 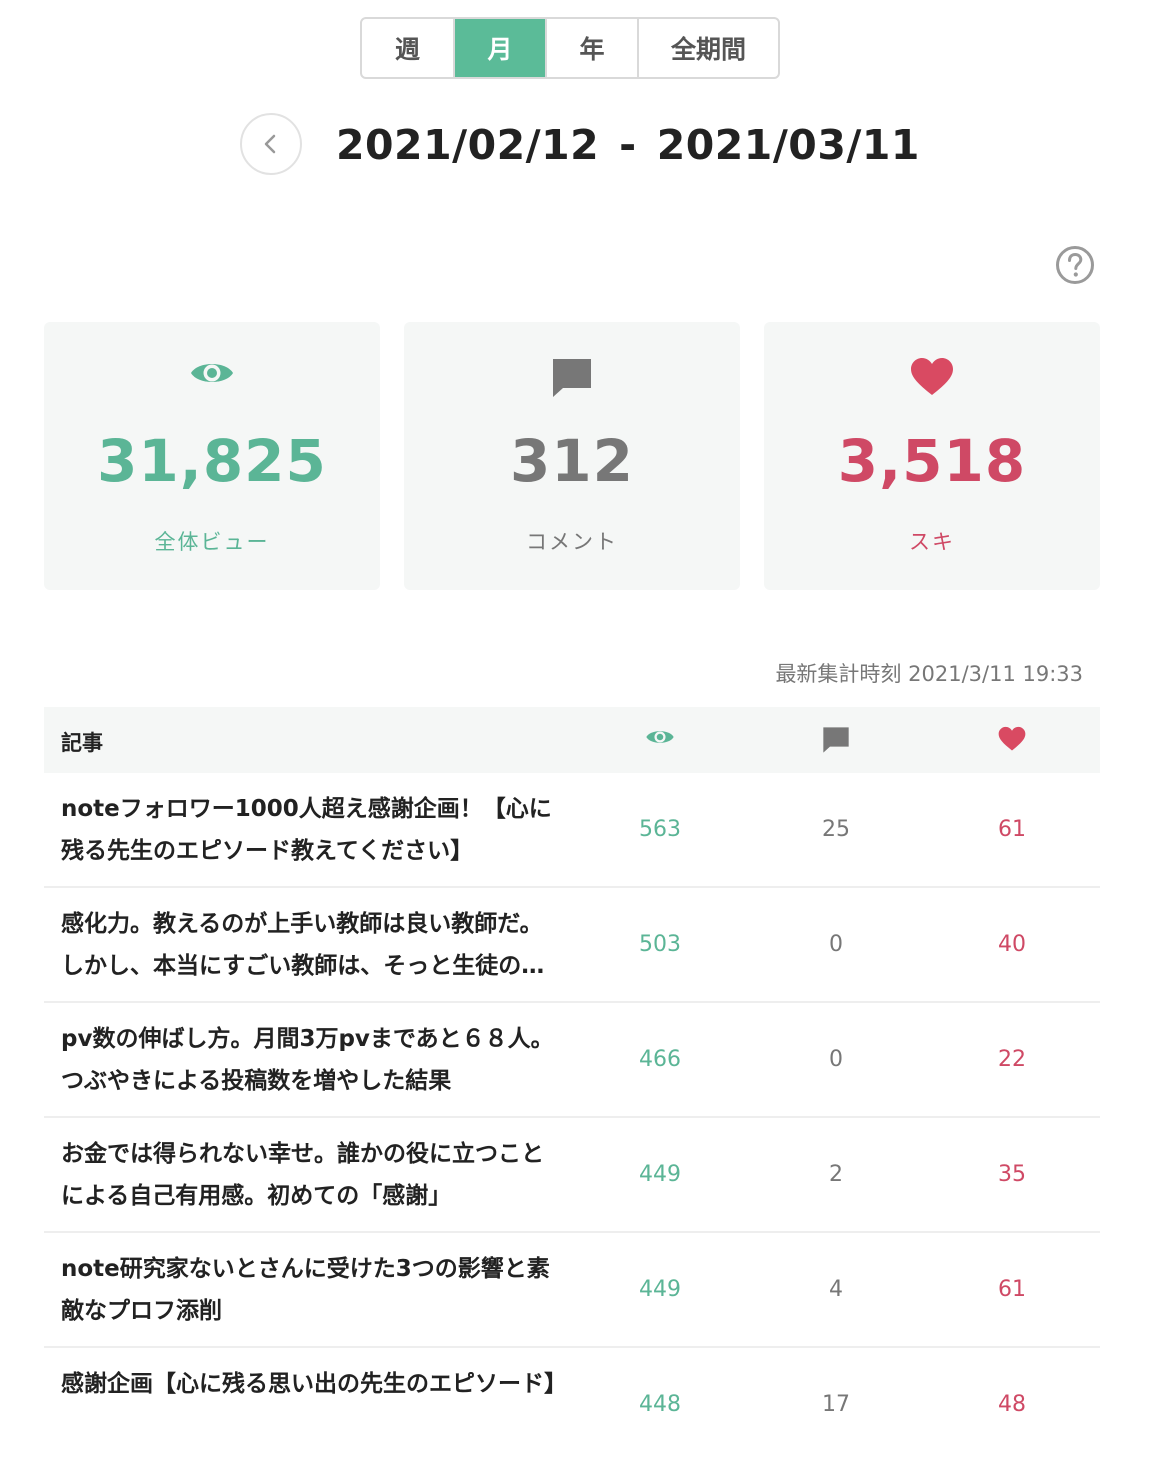 I want to click on likes-column-header, so click(x=1012, y=739).